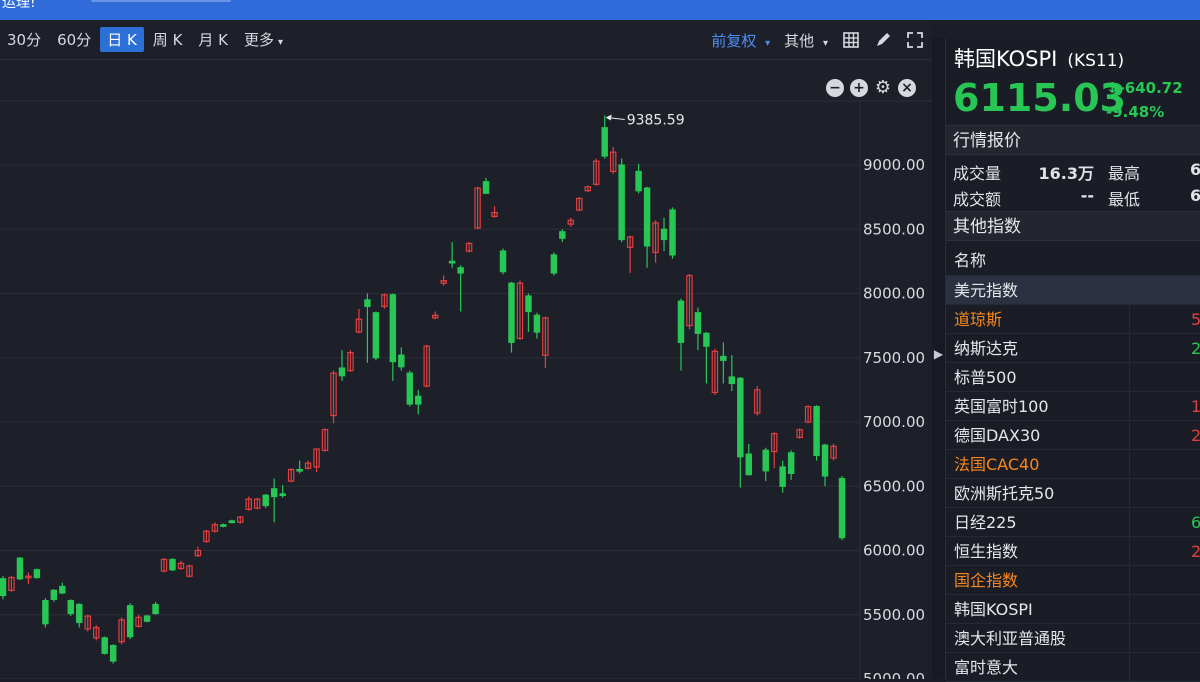 The image size is (1200, 682). Describe the element at coordinates (1006, 59) in the screenshot. I see `index-name: 韩国KOSPI` at that location.